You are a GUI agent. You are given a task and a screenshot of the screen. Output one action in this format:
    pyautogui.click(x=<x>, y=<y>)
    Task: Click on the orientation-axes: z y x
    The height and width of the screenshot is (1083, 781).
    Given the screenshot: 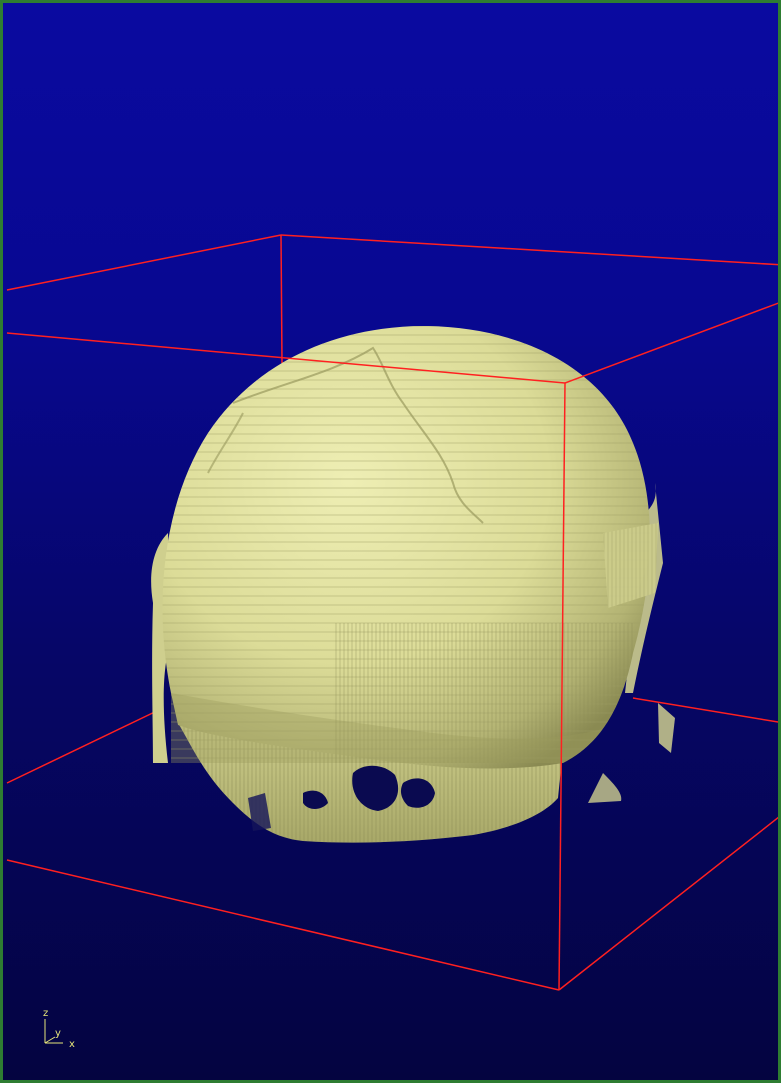 What is the action you would take?
    pyautogui.click(x=59, y=1029)
    